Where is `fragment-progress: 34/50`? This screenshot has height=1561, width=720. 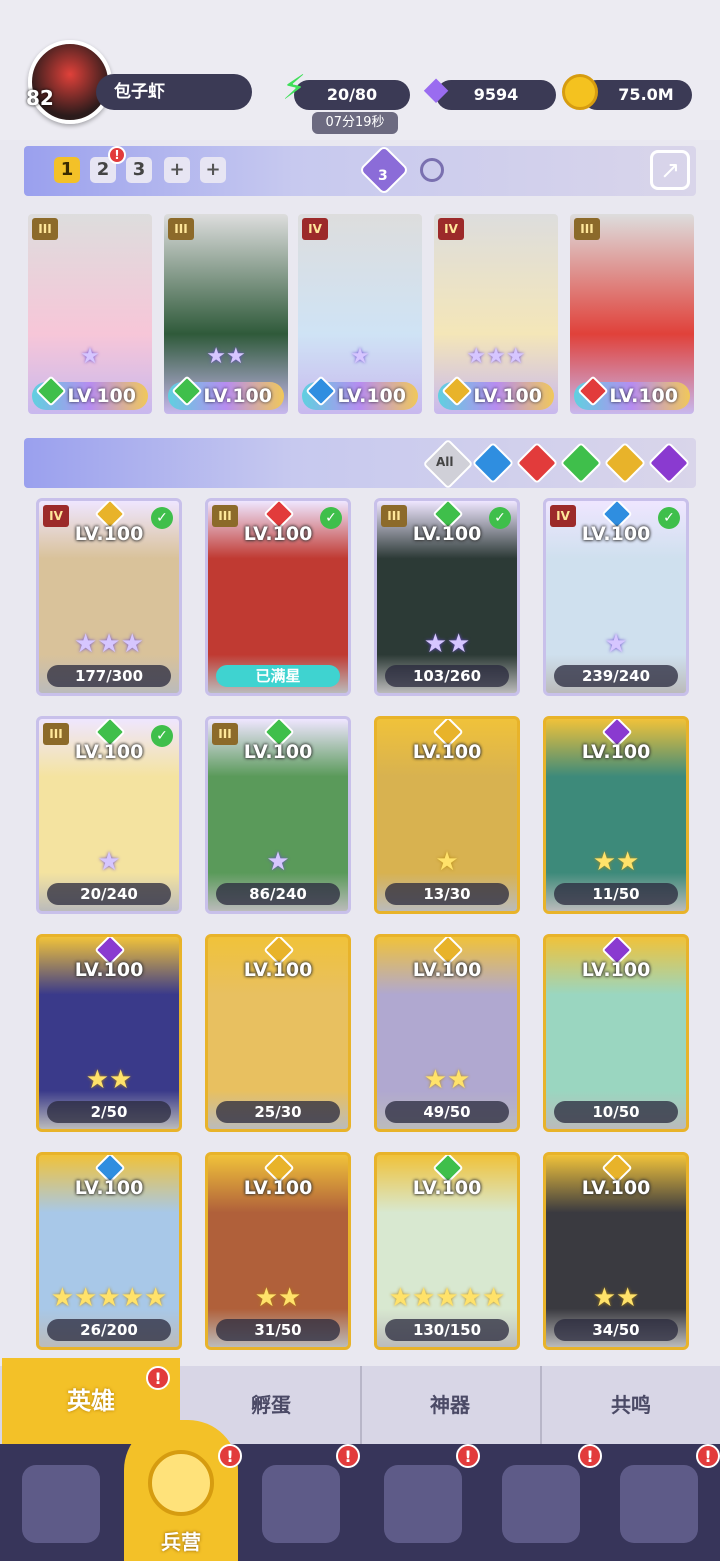 fragment-progress: 34/50 is located at coordinates (616, 1330).